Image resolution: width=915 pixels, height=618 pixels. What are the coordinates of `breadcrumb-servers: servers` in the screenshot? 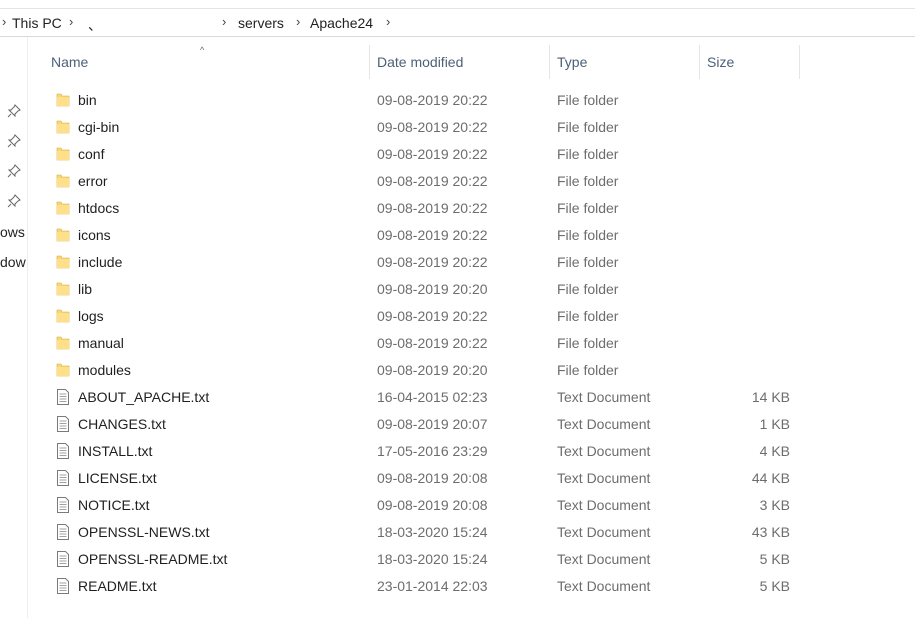 It's located at (261, 23).